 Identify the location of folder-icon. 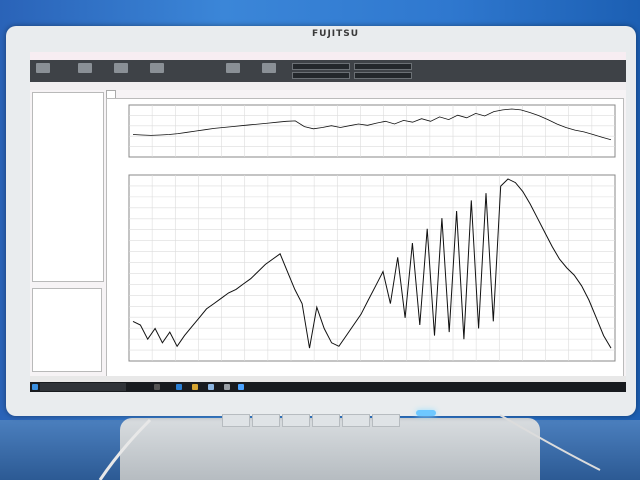
(195, 387).